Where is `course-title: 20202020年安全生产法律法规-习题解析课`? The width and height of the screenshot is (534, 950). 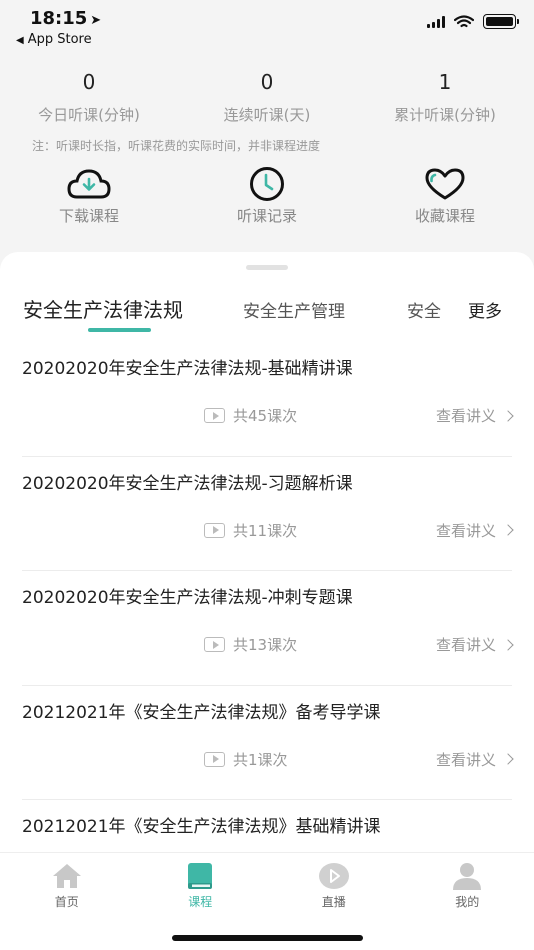
course-title: 20202020年安全生产法律法规-习题解析课 is located at coordinates (187, 483).